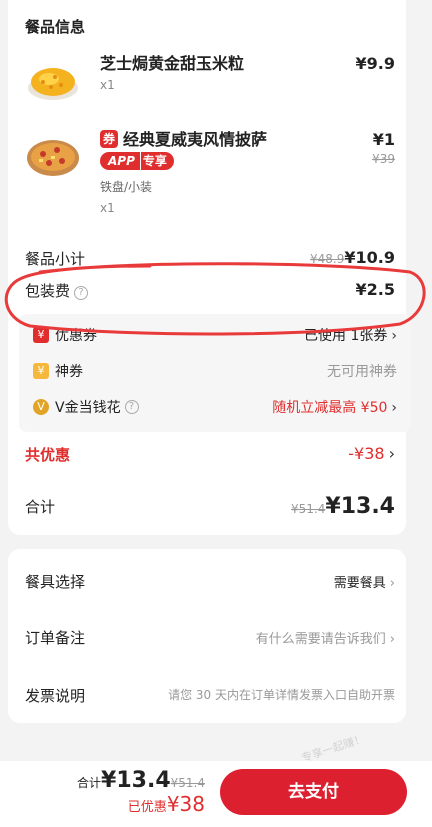 The width and height of the screenshot is (432, 827). I want to click on super-coupon-value: 无可用神券, so click(362, 372).